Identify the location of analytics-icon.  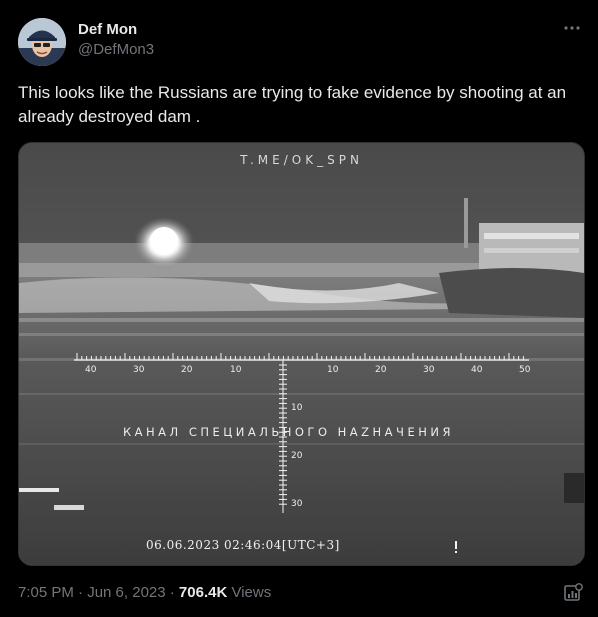
(573, 593).